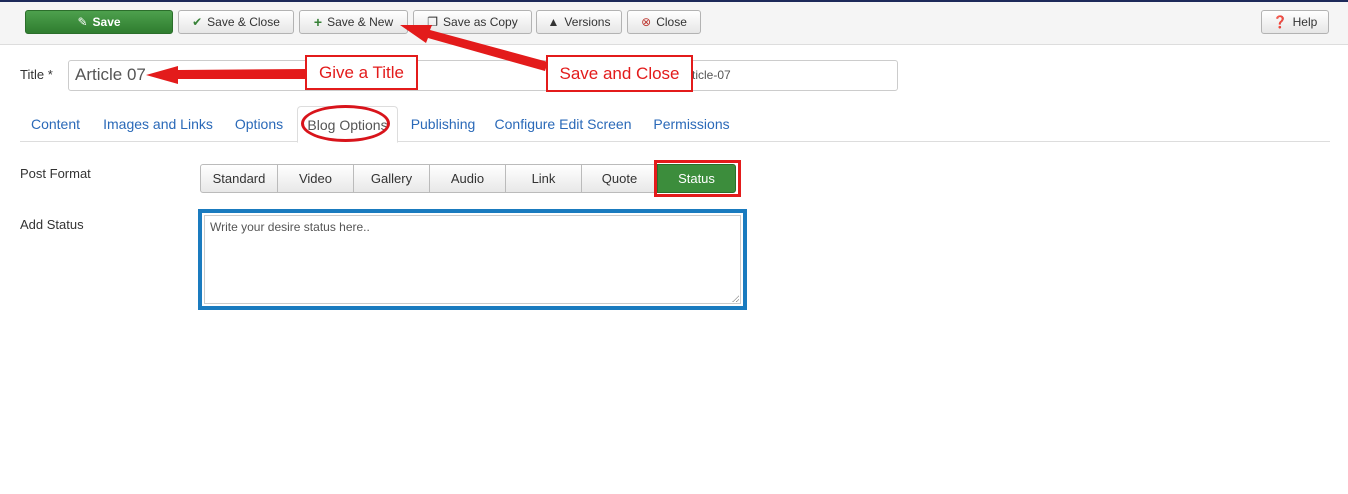 The image size is (1348, 494). What do you see at coordinates (110, 74) in the screenshot?
I see `title-value: Article 07` at bounding box center [110, 74].